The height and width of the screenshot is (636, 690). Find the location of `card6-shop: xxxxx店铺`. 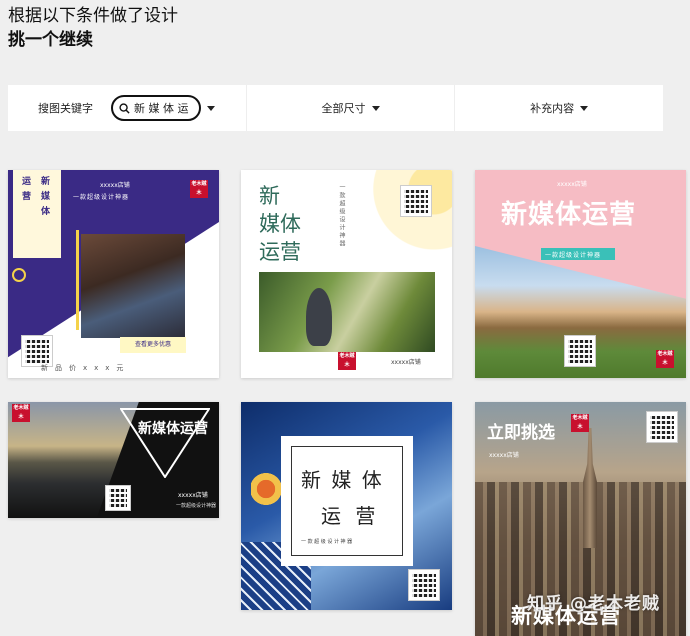

card6-shop: xxxxx店铺 is located at coordinates (504, 455).